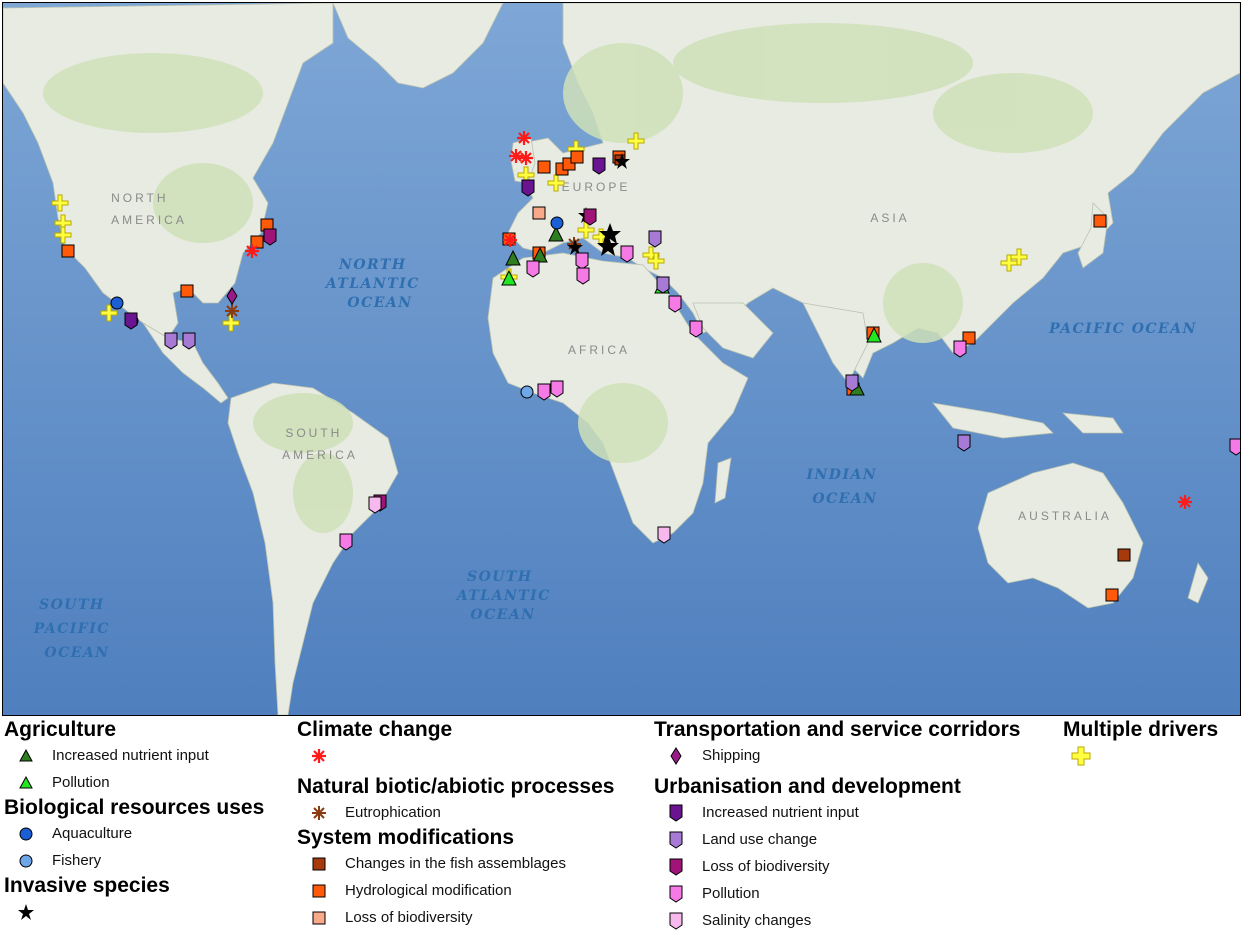  I want to click on legend-heading-invasive: Invasive species, so click(87, 885).